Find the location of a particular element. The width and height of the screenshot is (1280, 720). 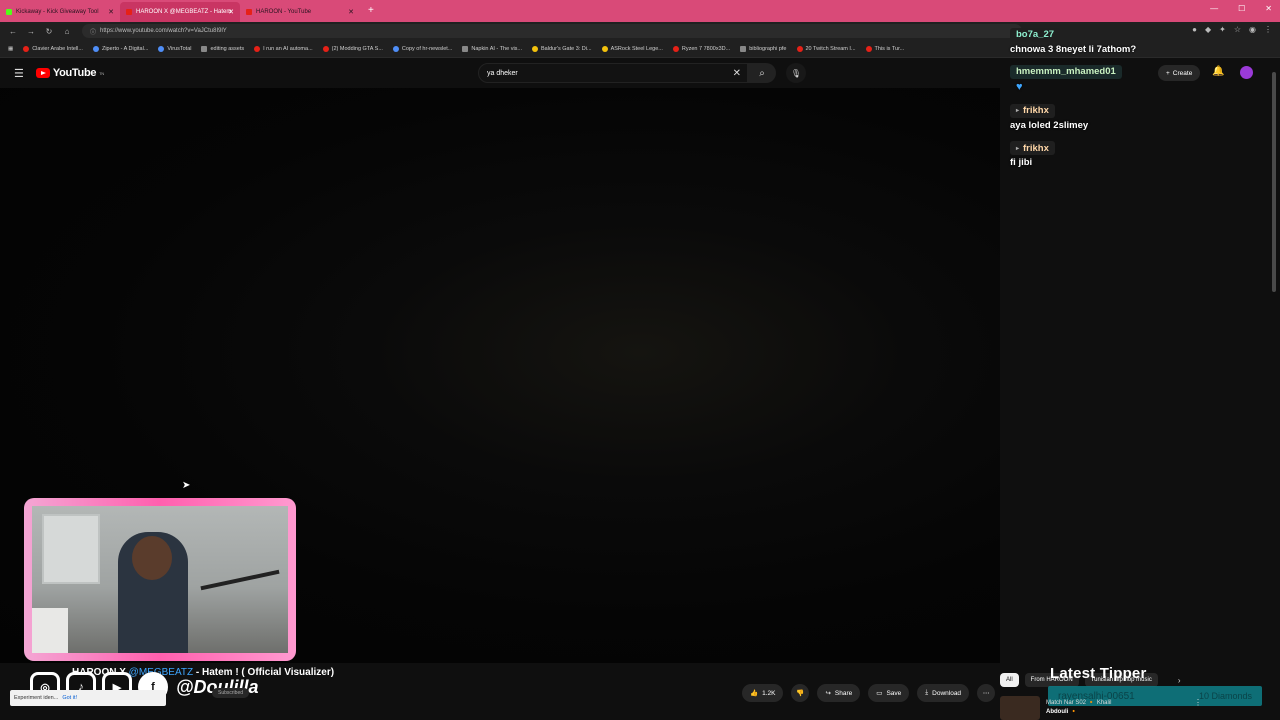

tab-label: HAROON X @MEGBEATZ - Hatem is located at coordinates (184, 12).